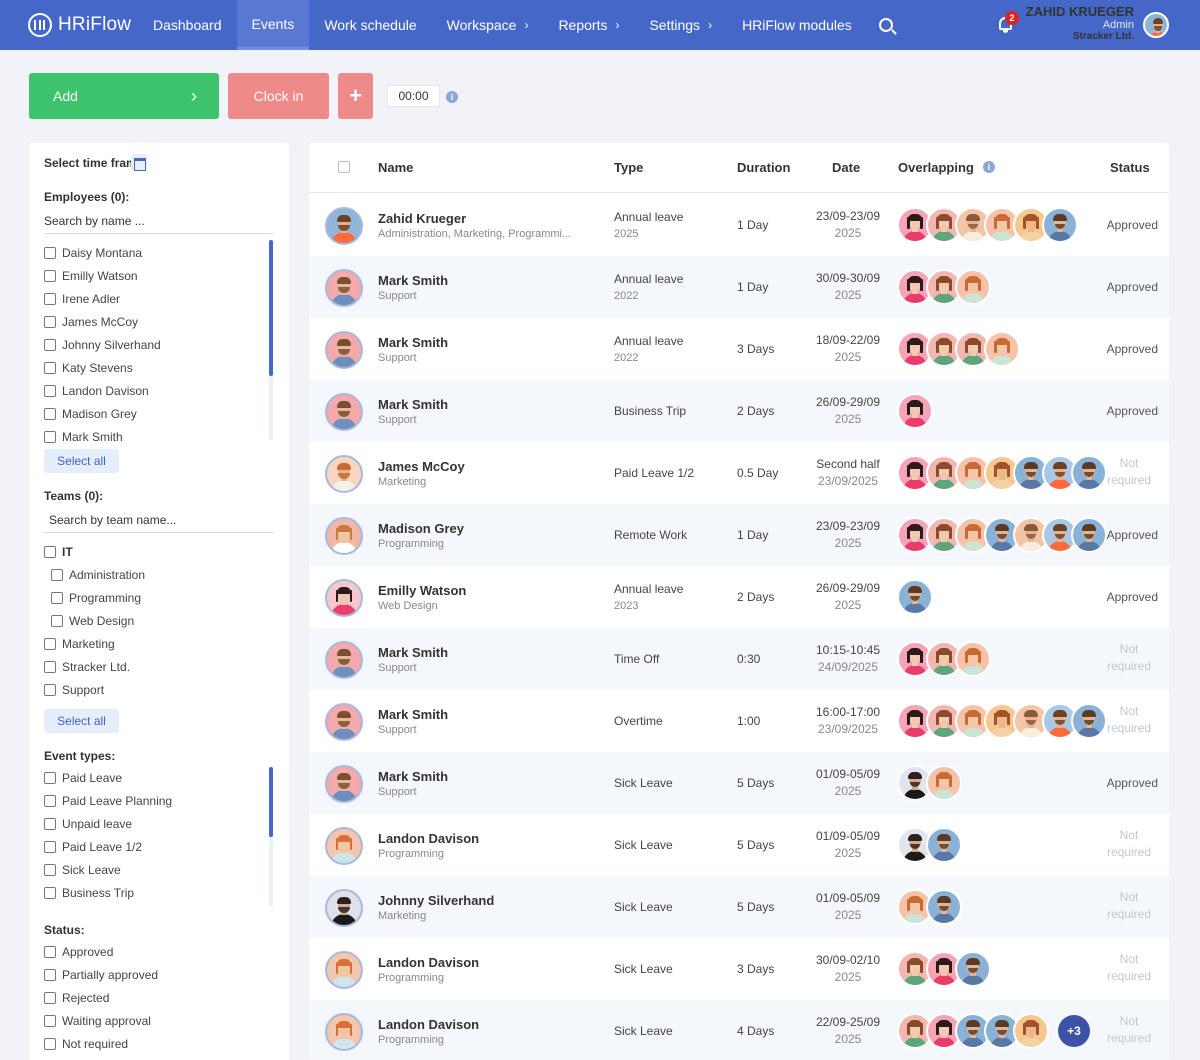  I want to click on team-filter-item: Marketing, so click(79, 644).